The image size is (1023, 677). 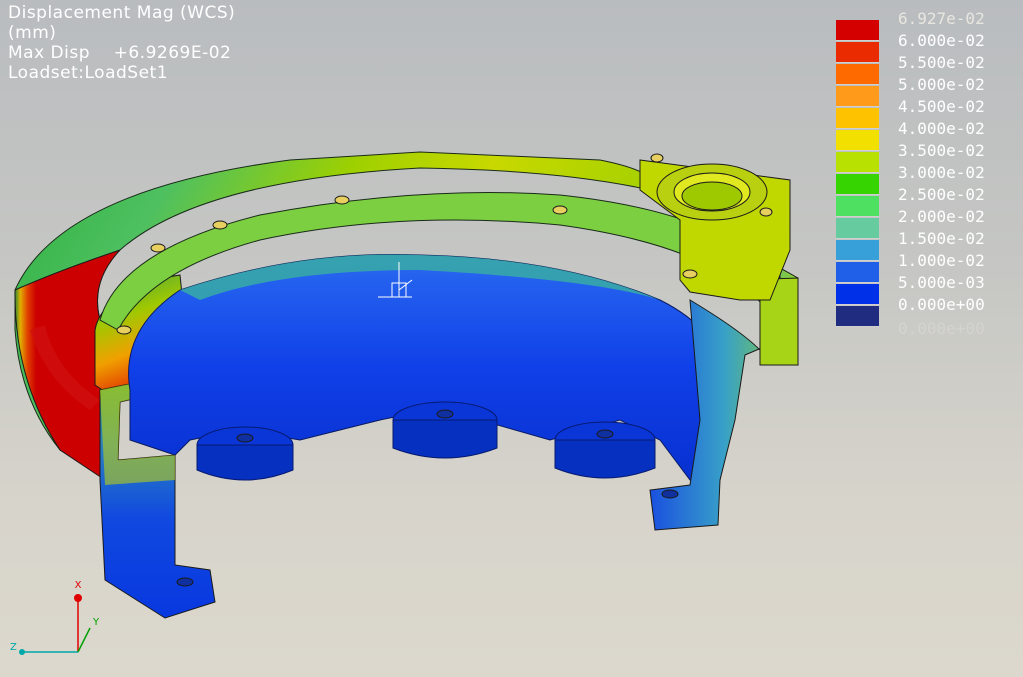 What do you see at coordinates (941, 62) in the screenshot?
I see `legend-level-label: 5.500e-02` at bounding box center [941, 62].